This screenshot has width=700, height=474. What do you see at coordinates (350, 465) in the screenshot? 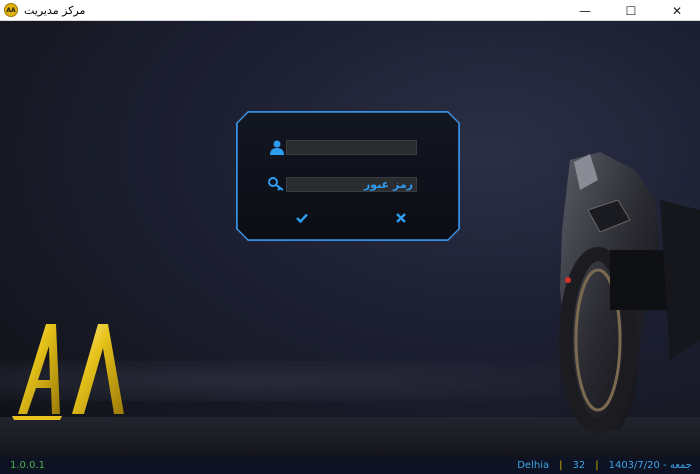
I see `status-bar: 1.0.0.1 Delhia | 32 | 1403/7/20 - جمعه` at bounding box center [350, 465].